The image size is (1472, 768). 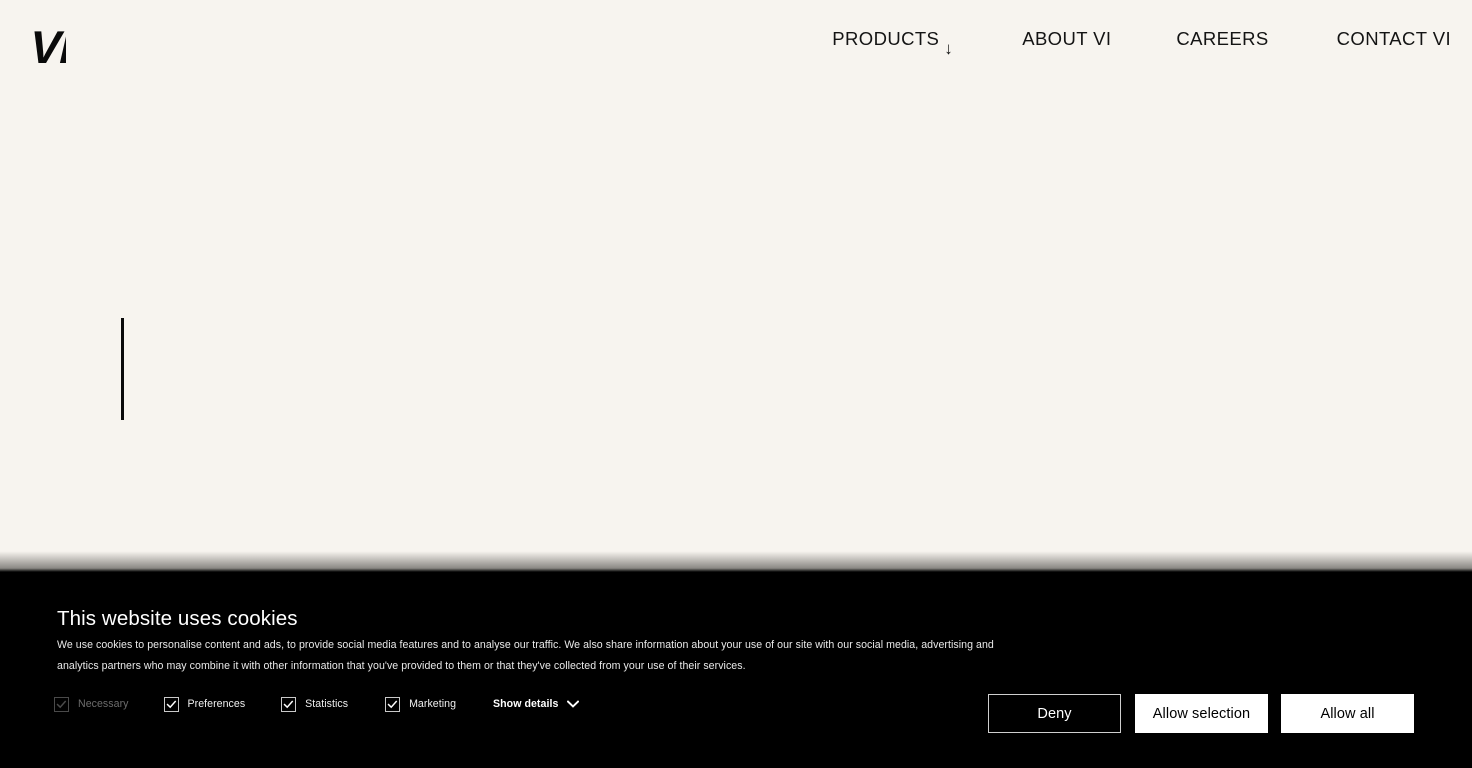 I want to click on consent-label-statistics: Statistics, so click(x=327, y=703).